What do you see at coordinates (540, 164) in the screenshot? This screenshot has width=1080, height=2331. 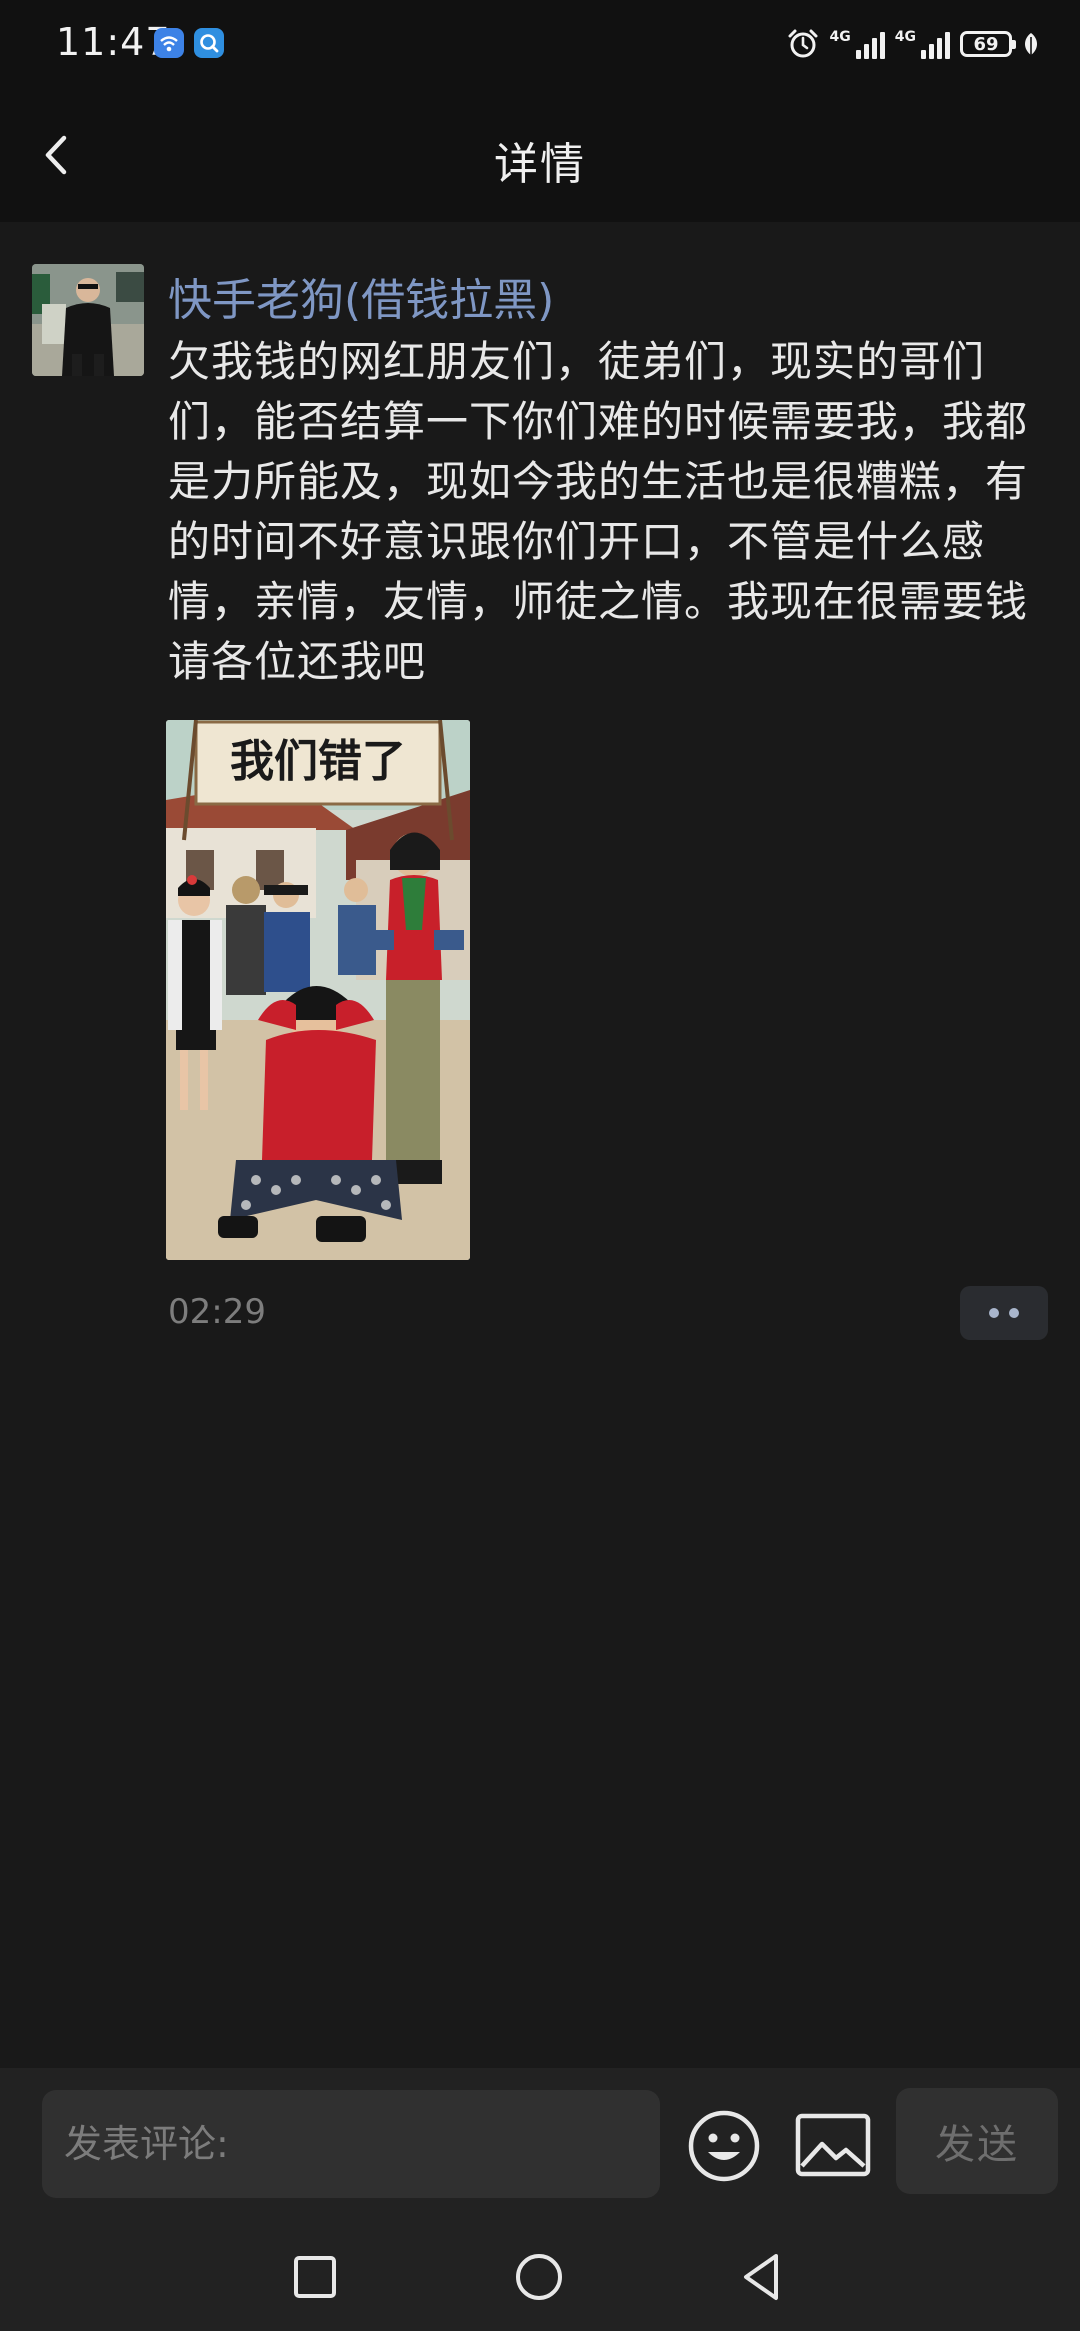 I see `page-title: 详情` at bounding box center [540, 164].